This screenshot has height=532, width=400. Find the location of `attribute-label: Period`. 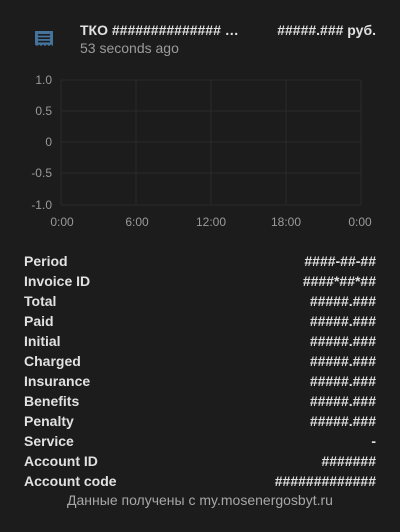

attribute-label: Period is located at coordinates (46, 261).